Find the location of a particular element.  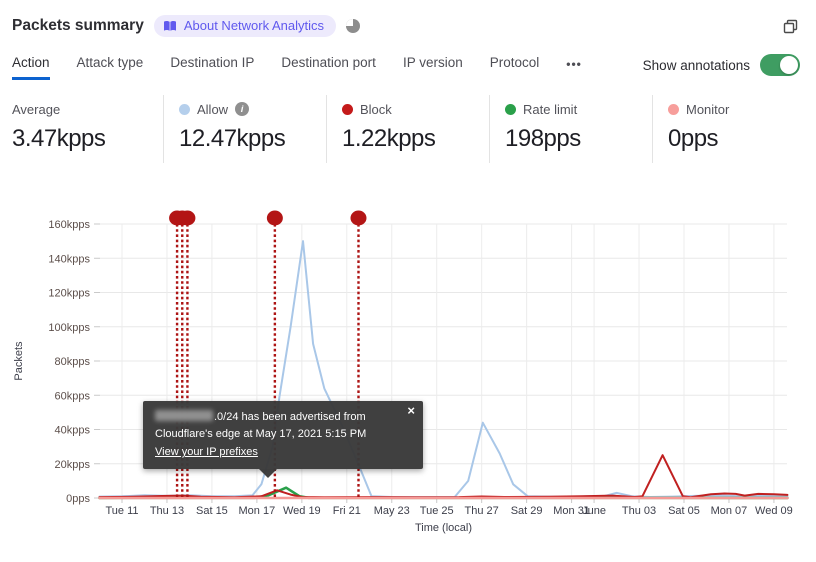

x-tick-label: Fri 21 is located at coordinates (347, 511).